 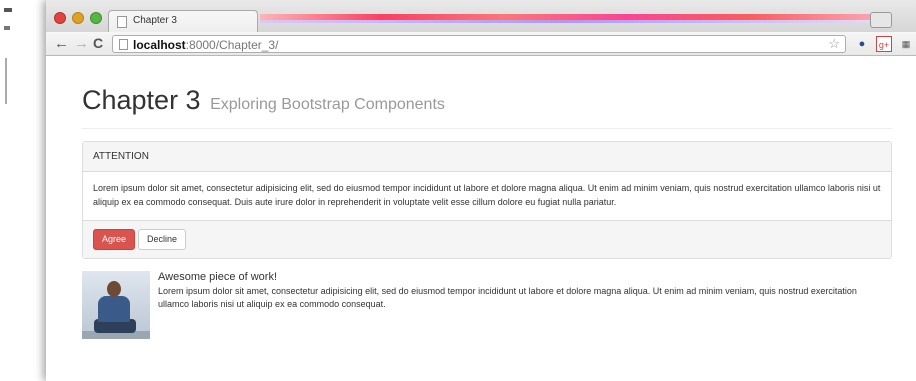 What do you see at coordinates (6, 81) in the screenshot?
I see `desktop-bar` at bounding box center [6, 81].